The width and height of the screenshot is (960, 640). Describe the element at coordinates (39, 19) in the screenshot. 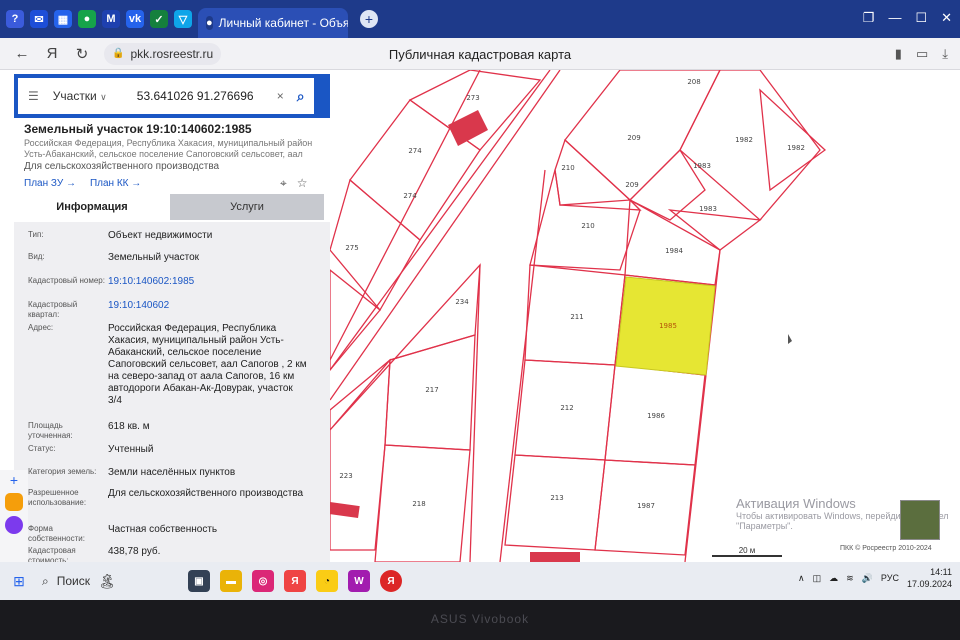

I see `mail-icon: ✉` at that location.